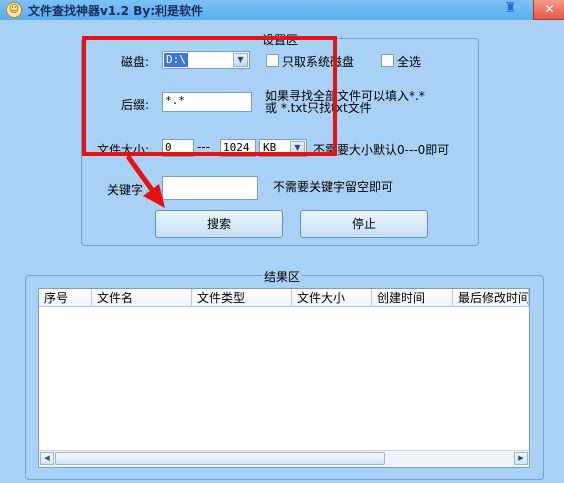  What do you see at coordinates (282, 10) in the screenshot?
I see `title-bar: ☺ 文件查找神器v1.2 By:利是软件 ♜ ✕` at bounding box center [282, 10].